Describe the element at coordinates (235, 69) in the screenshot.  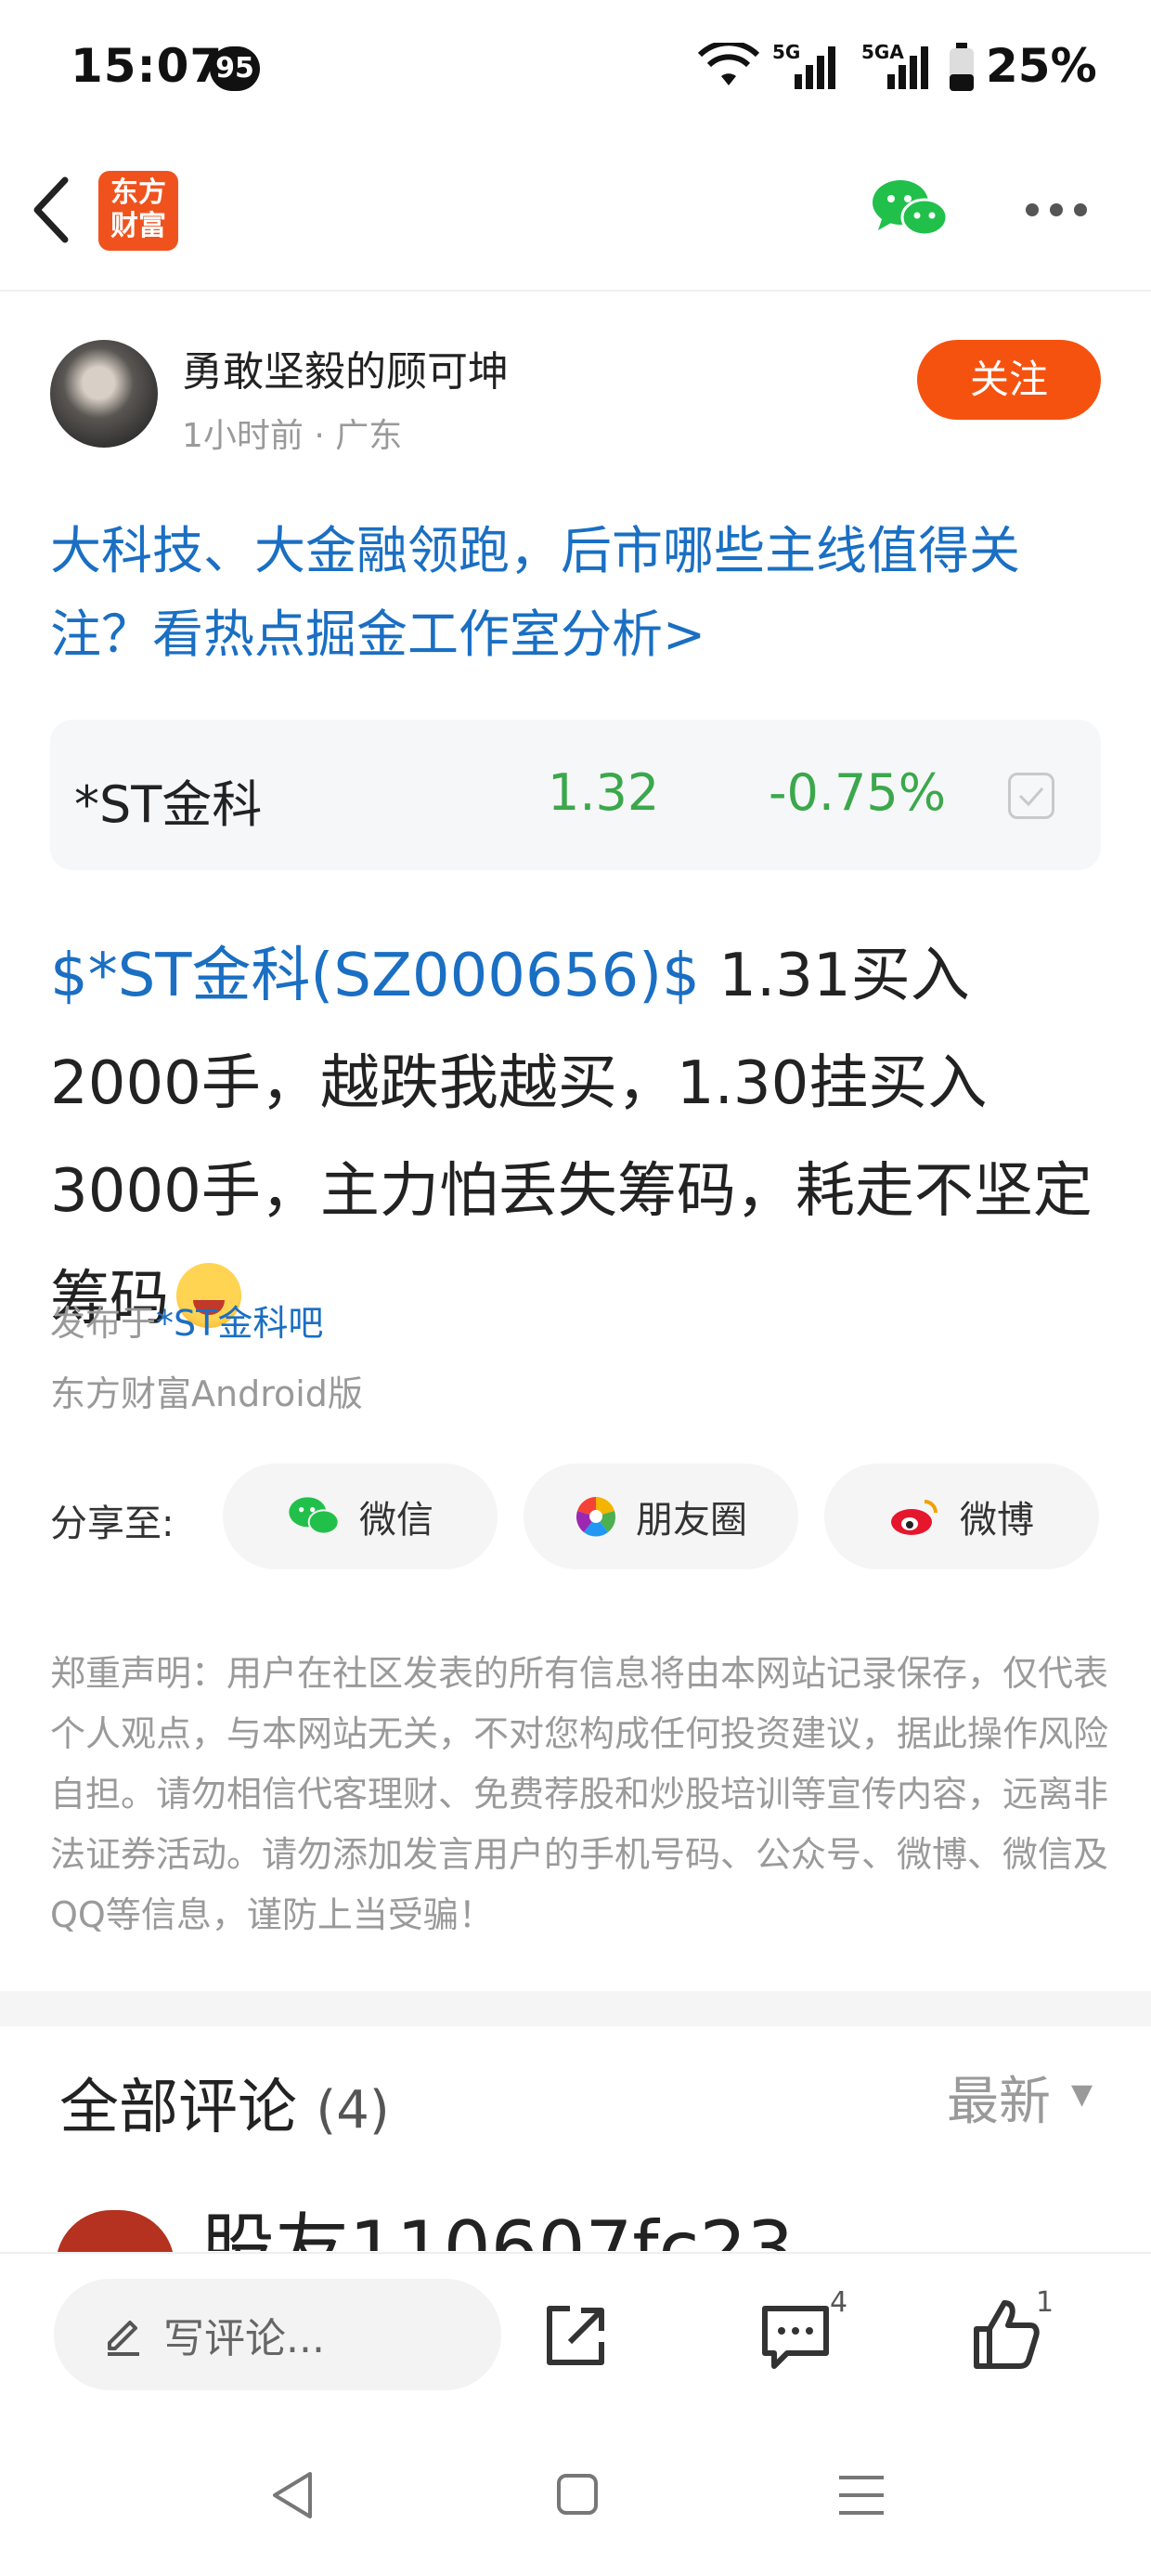
I see `notification-count-badge: 95` at that location.